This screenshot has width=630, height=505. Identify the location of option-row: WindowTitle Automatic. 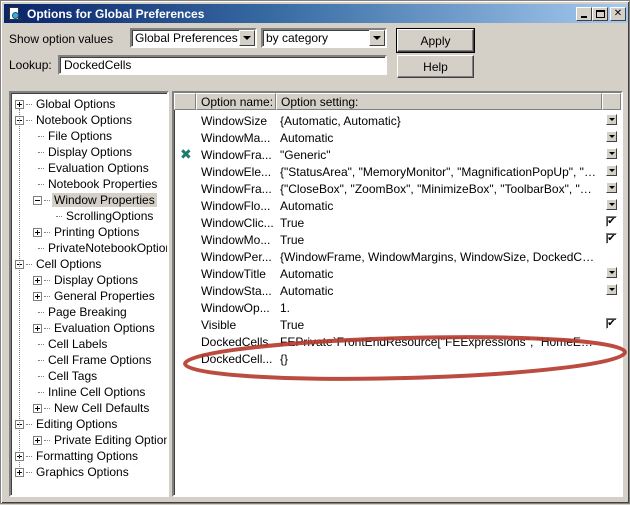
(397, 273).